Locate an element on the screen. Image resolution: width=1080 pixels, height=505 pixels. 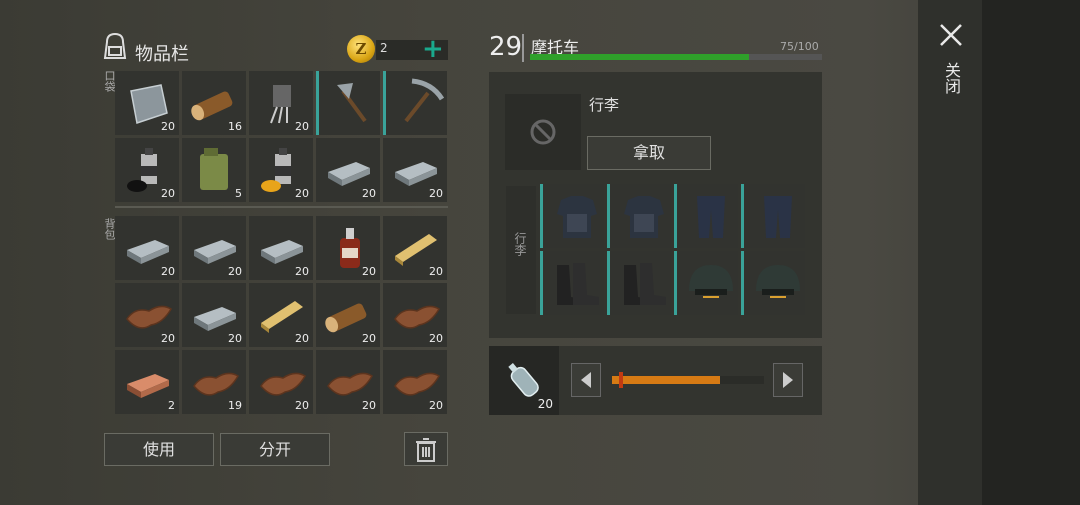
copper-ingot-icon is located at coordinates (148, 386).